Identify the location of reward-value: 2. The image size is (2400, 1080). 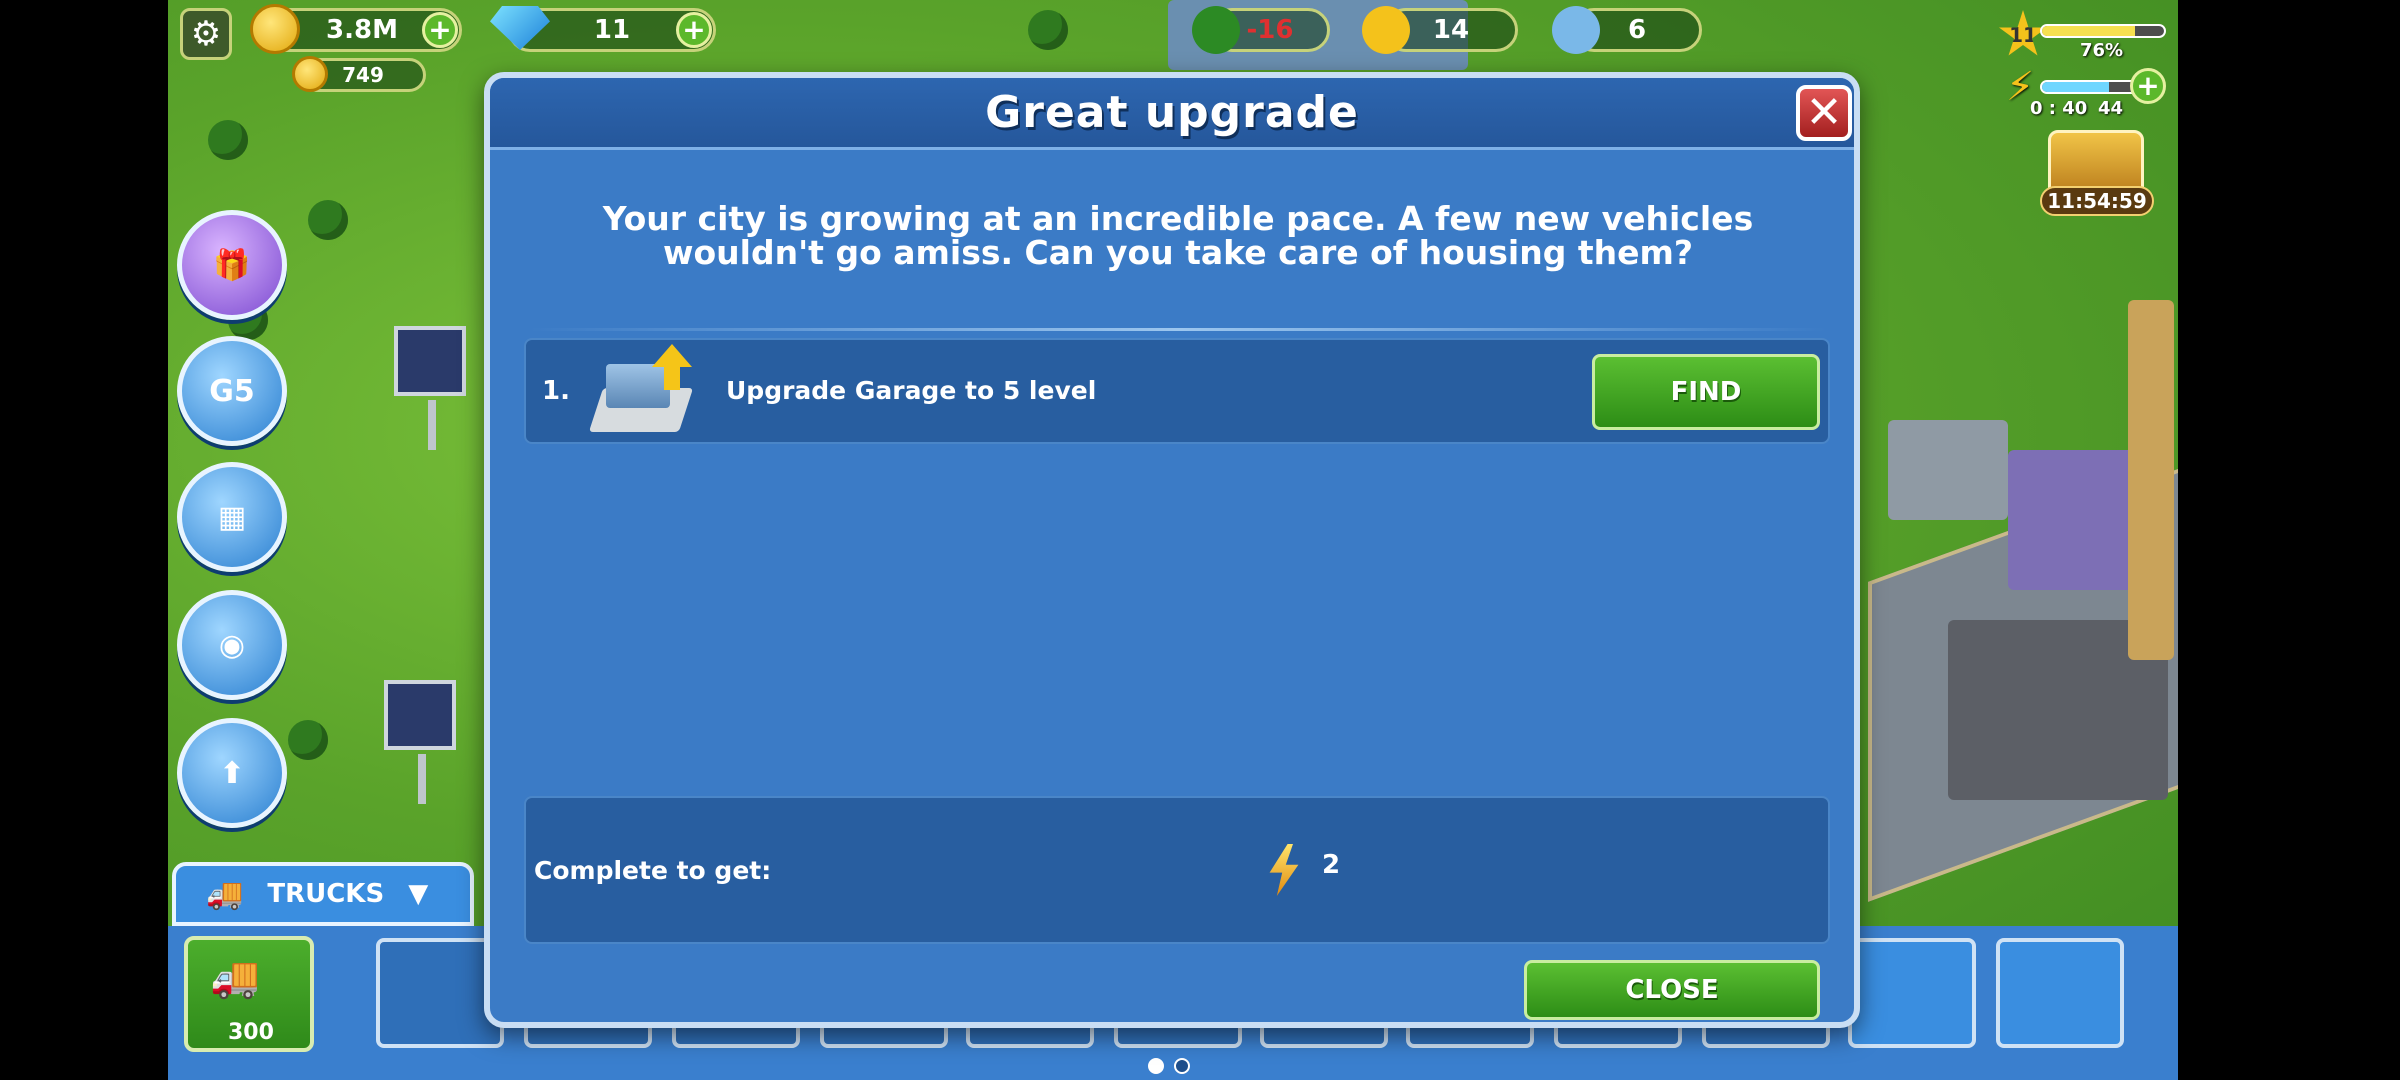
(1331, 865).